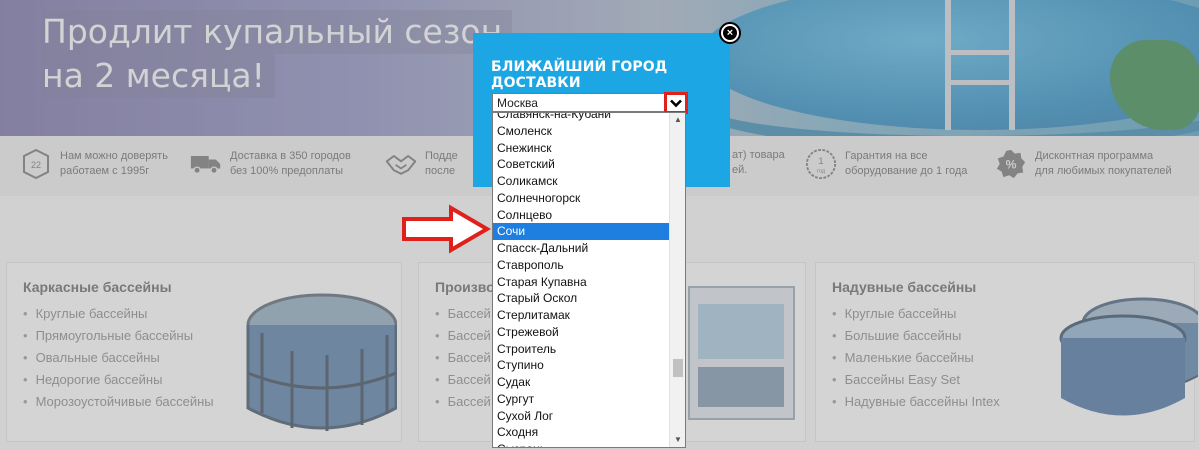  I want to click on city-select-value: Москва, so click(517, 103).